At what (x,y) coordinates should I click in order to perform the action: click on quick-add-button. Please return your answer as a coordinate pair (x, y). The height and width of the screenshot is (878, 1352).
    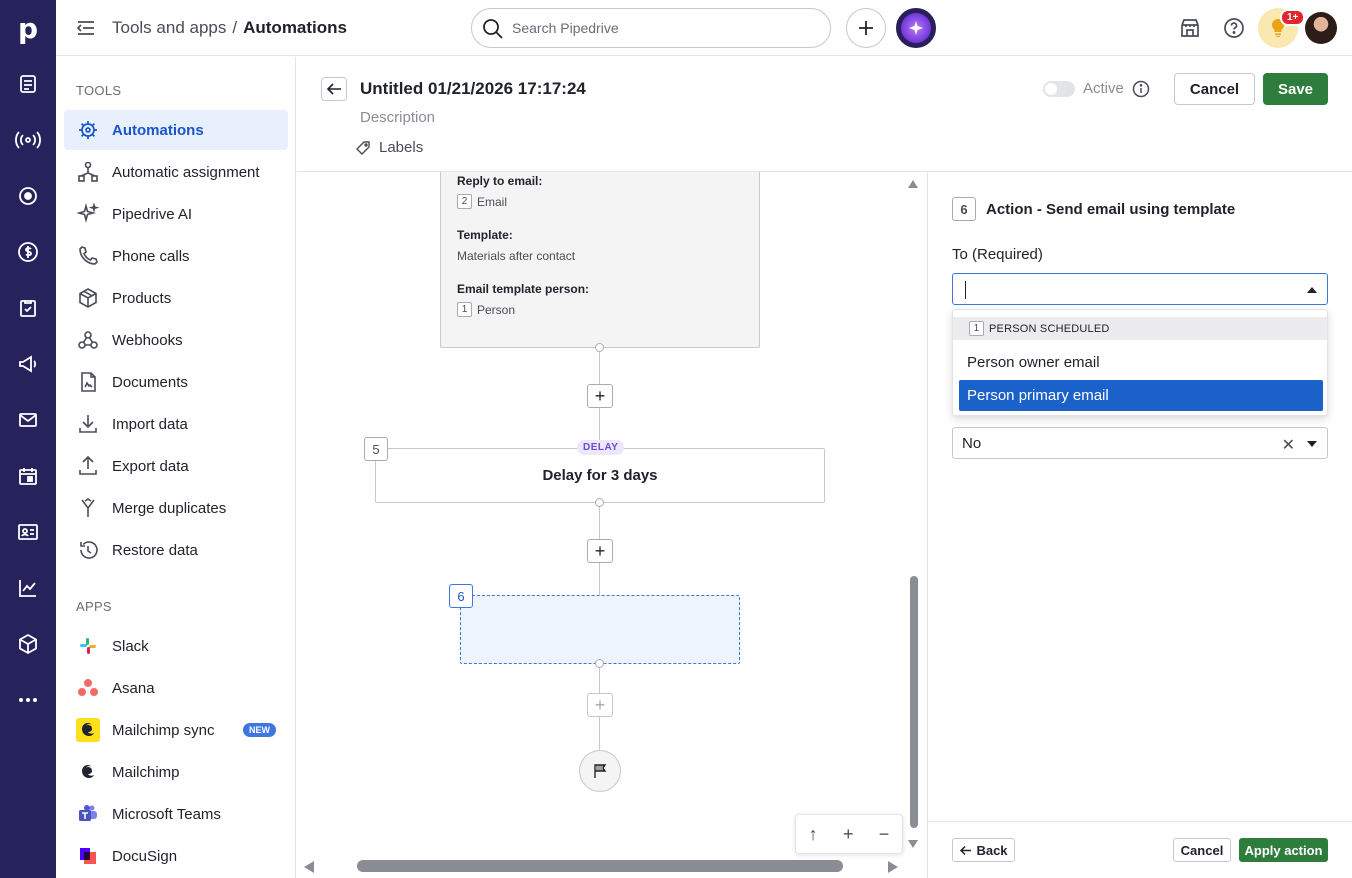
    Looking at the image, I should click on (866, 28).